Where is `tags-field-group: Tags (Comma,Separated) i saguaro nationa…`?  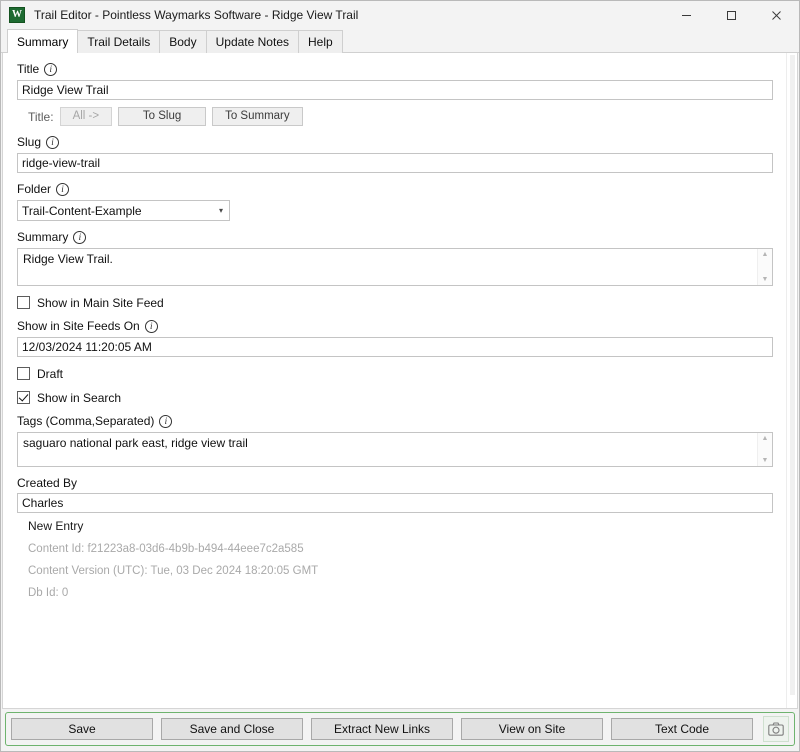 tags-field-group: Tags (Comma,Separated) i saguaro nationa… is located at coordinates (395, 440).